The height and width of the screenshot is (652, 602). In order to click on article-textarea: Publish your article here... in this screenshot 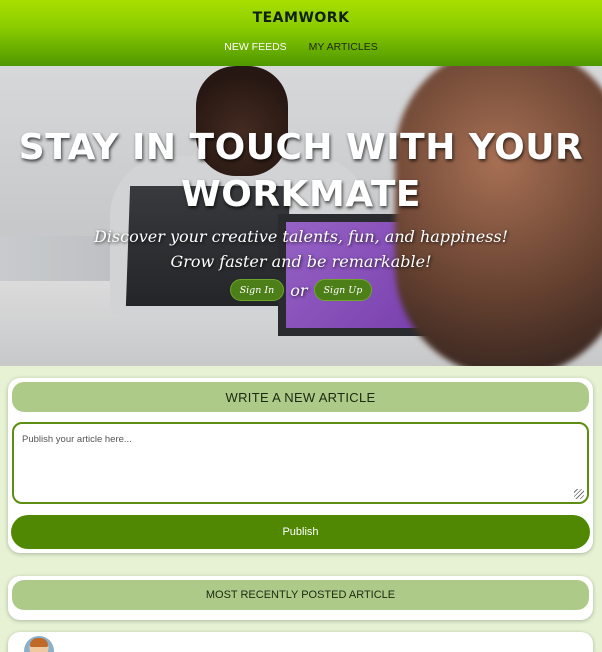, I will do `click(300, 463)`.